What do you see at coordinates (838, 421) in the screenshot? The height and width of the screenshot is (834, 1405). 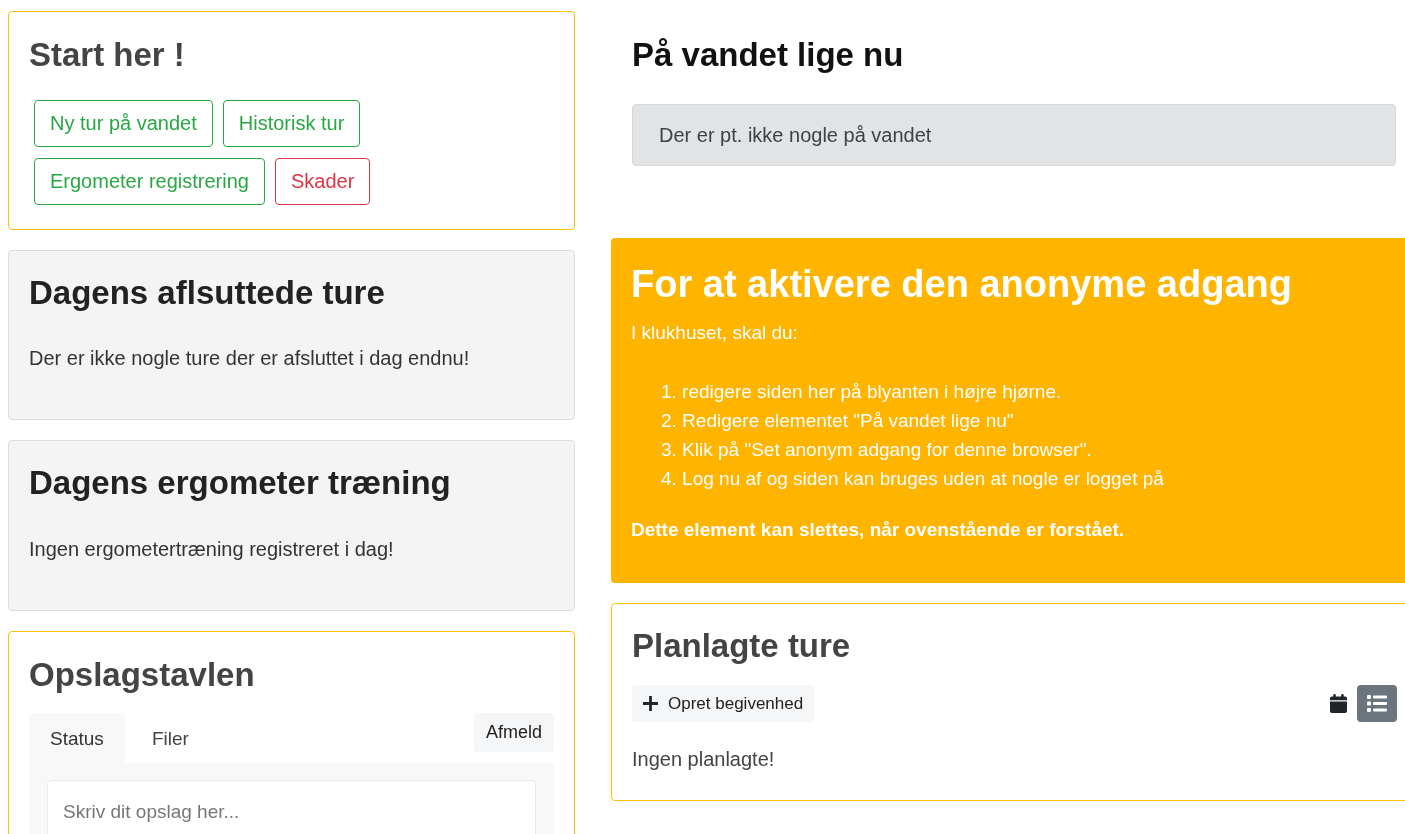 I see `step-item: 2. Redigere elementet "På vandet lige nu"` at bounding box center [838, 421].